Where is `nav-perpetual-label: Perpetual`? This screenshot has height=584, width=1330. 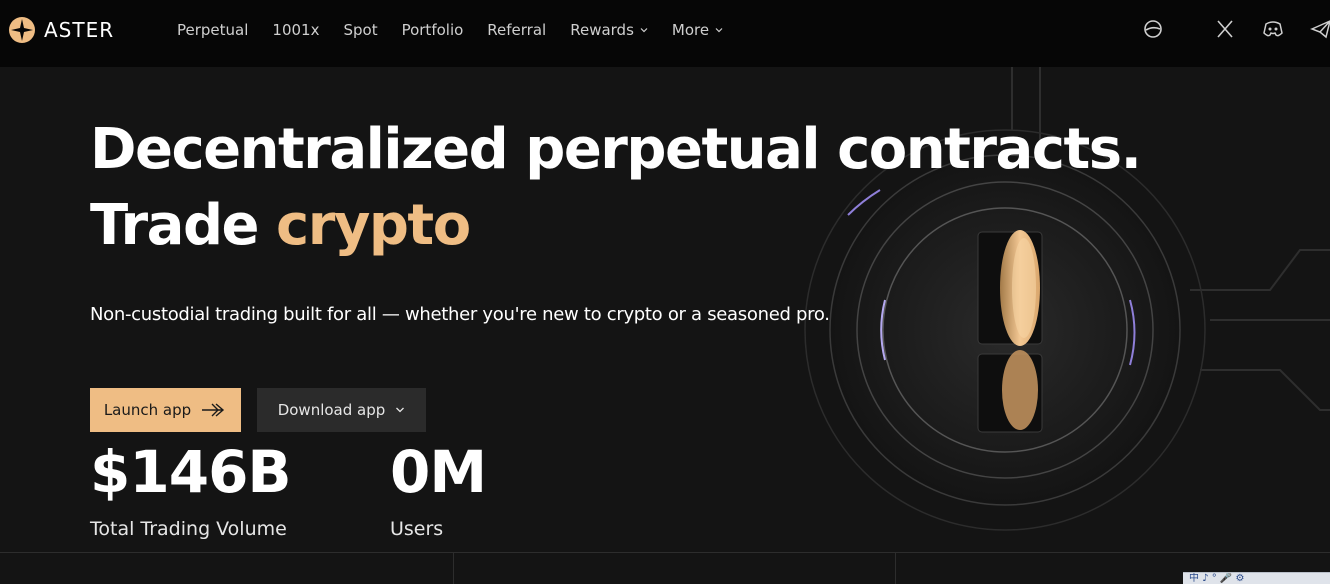 nav-perpetual-label: Perpetual is located at coordinates (213, 30).